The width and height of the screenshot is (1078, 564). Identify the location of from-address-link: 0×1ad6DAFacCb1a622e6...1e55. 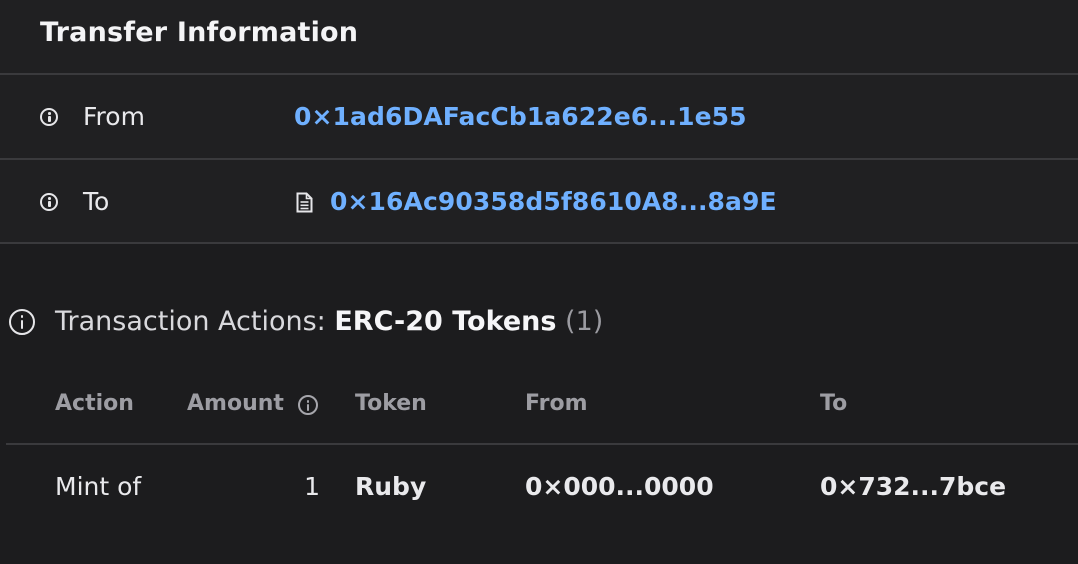
(520, 117).